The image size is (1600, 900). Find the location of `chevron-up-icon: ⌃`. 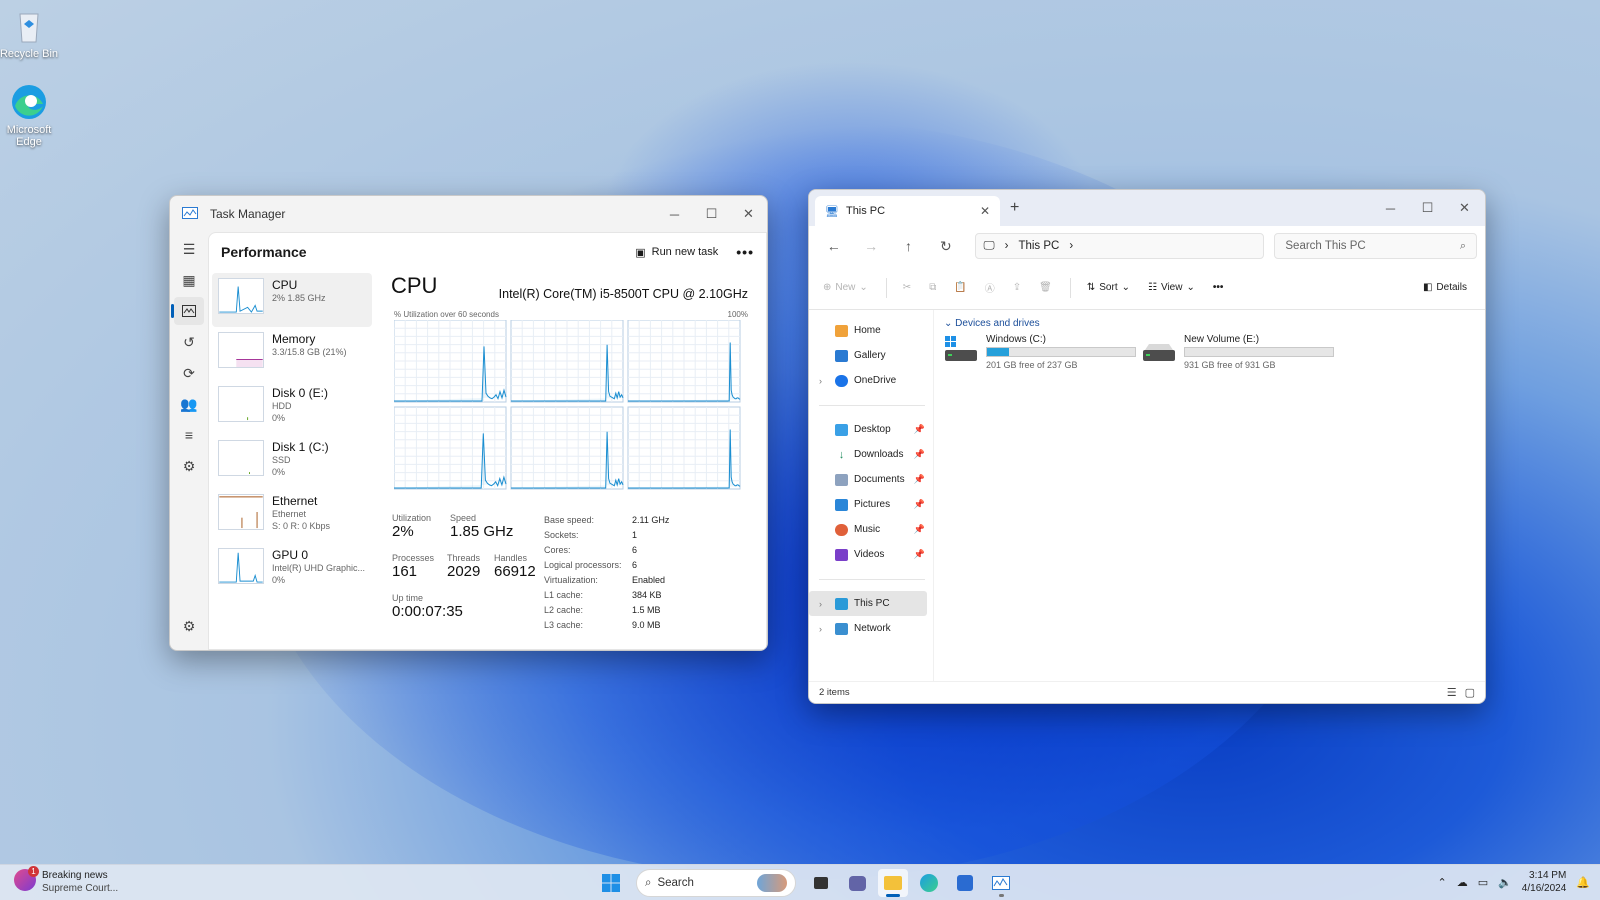

chevron-up-icon: ⌃ is located at coordinates (1441, 882).